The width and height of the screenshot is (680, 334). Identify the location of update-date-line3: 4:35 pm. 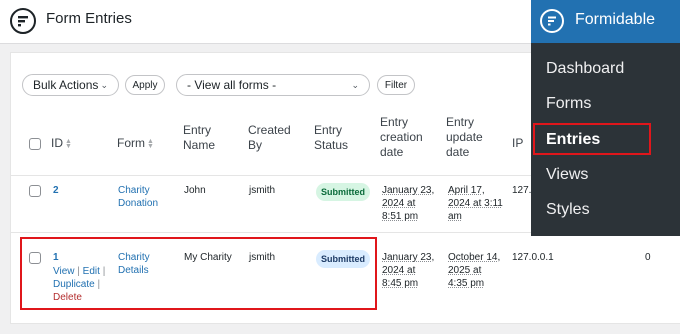
(466, 283).